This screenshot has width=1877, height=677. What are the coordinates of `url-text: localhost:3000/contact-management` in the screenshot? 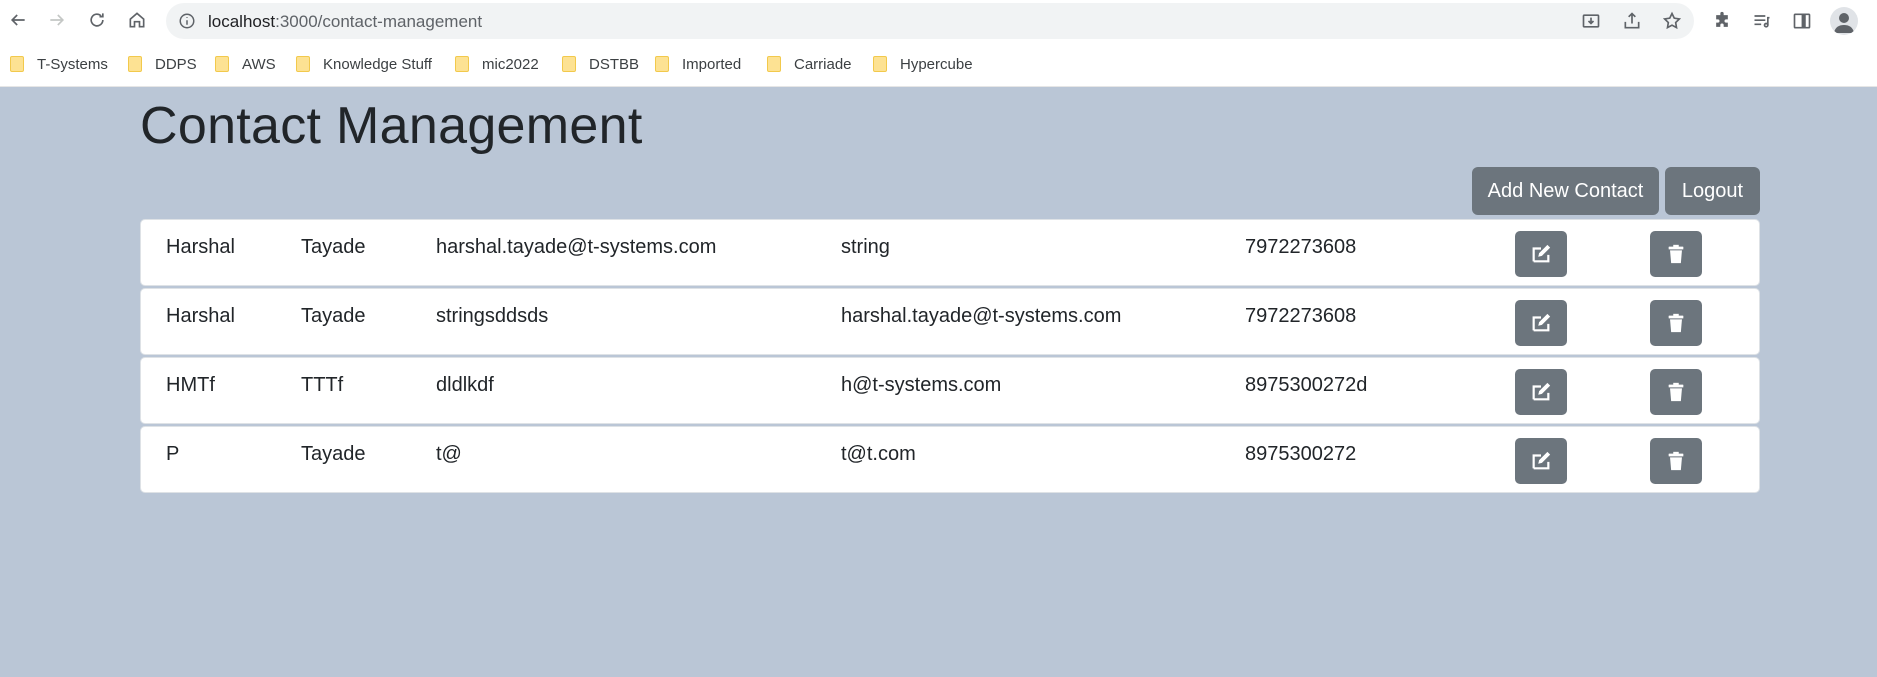 It's located at (345, 22).